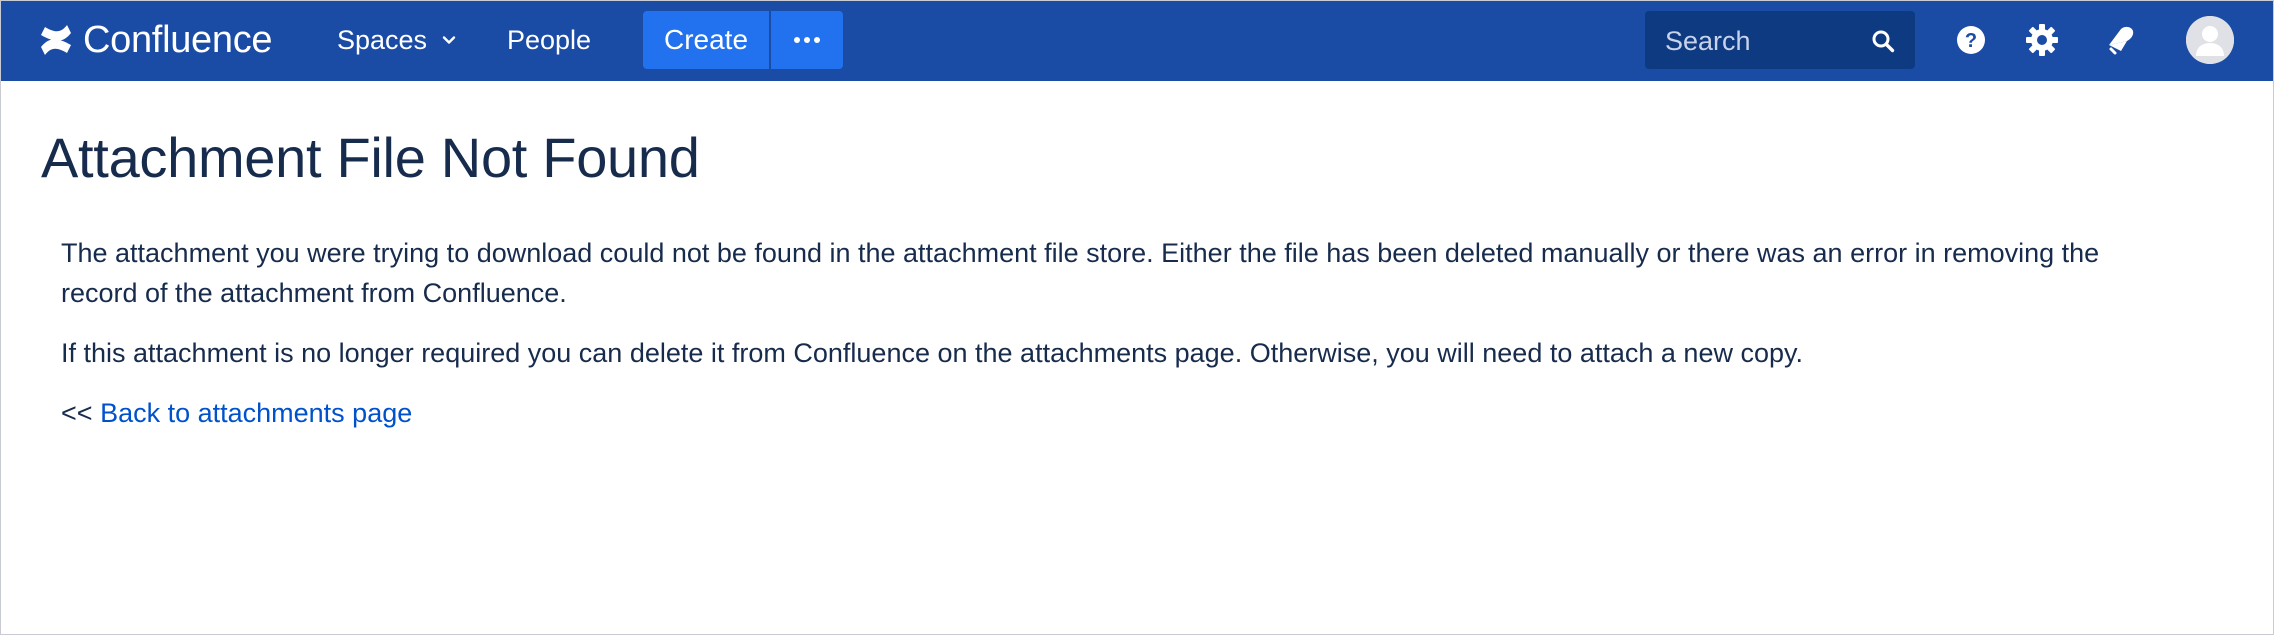 This screenshot has width=2274, height=635. Describe the element at coordinates (178, 39) in the screenshot. I see `app-name: Confluence` at that location.